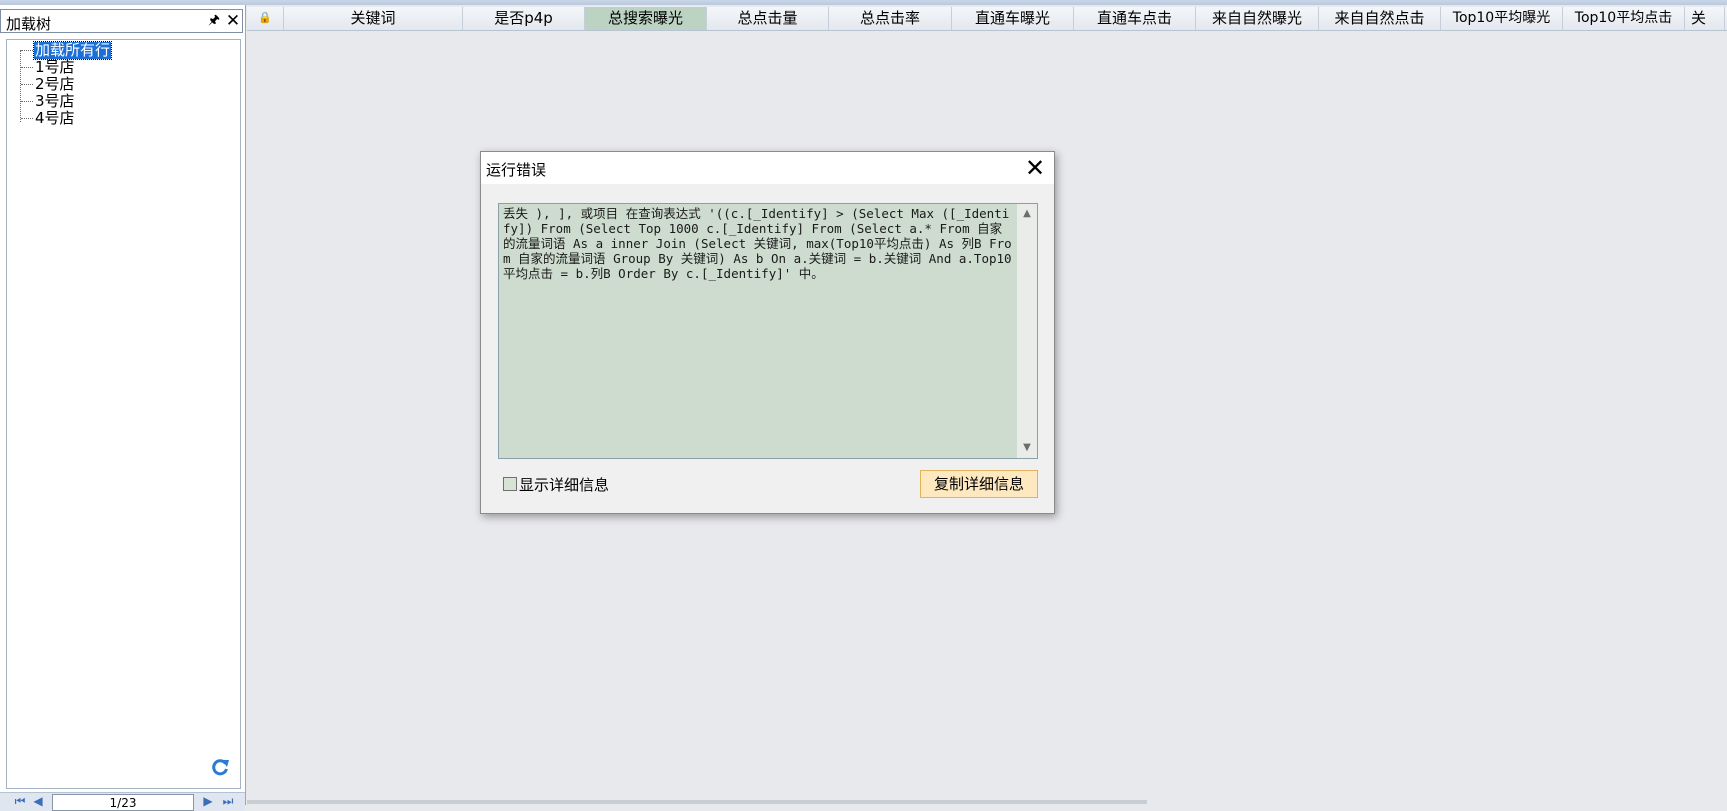 This screenshot has width=1727, height=811. I want to click on column-header: 来自自然点击, so click(1380, 18).